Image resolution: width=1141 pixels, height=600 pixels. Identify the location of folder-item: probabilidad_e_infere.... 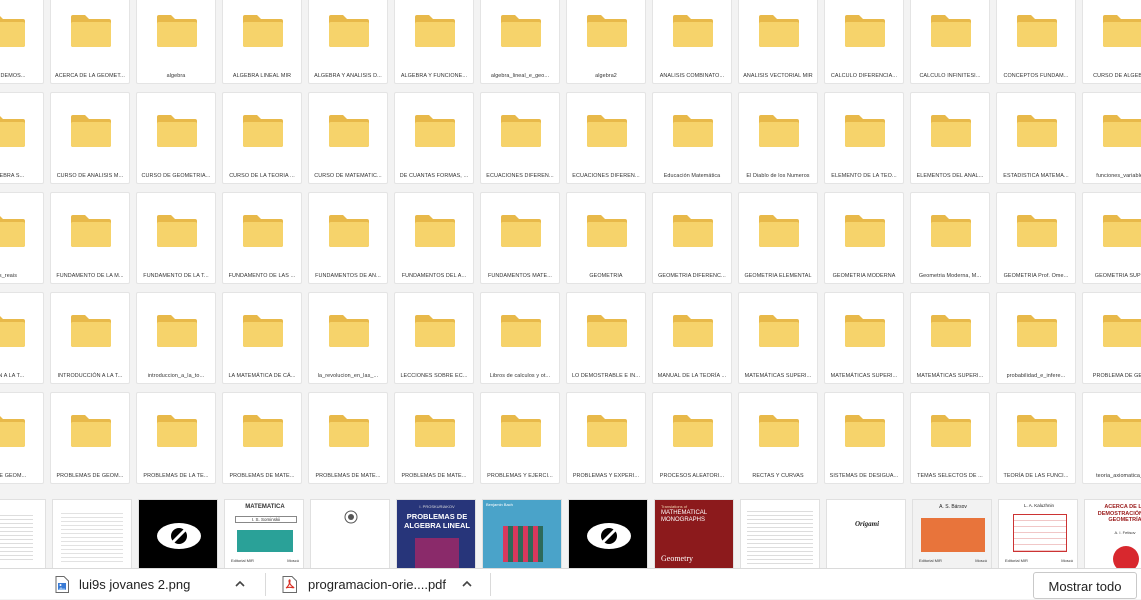
(1036, 338).